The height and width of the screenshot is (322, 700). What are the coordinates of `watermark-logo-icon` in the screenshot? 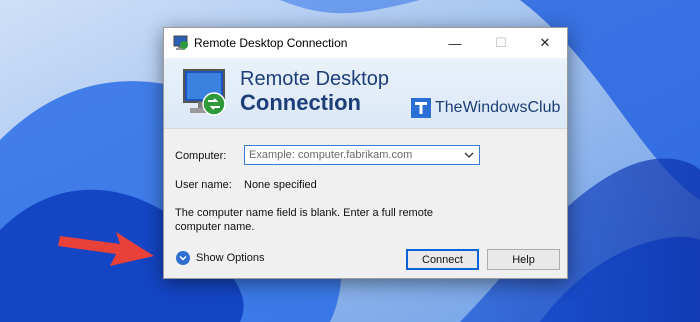 It's located at (421, 108).